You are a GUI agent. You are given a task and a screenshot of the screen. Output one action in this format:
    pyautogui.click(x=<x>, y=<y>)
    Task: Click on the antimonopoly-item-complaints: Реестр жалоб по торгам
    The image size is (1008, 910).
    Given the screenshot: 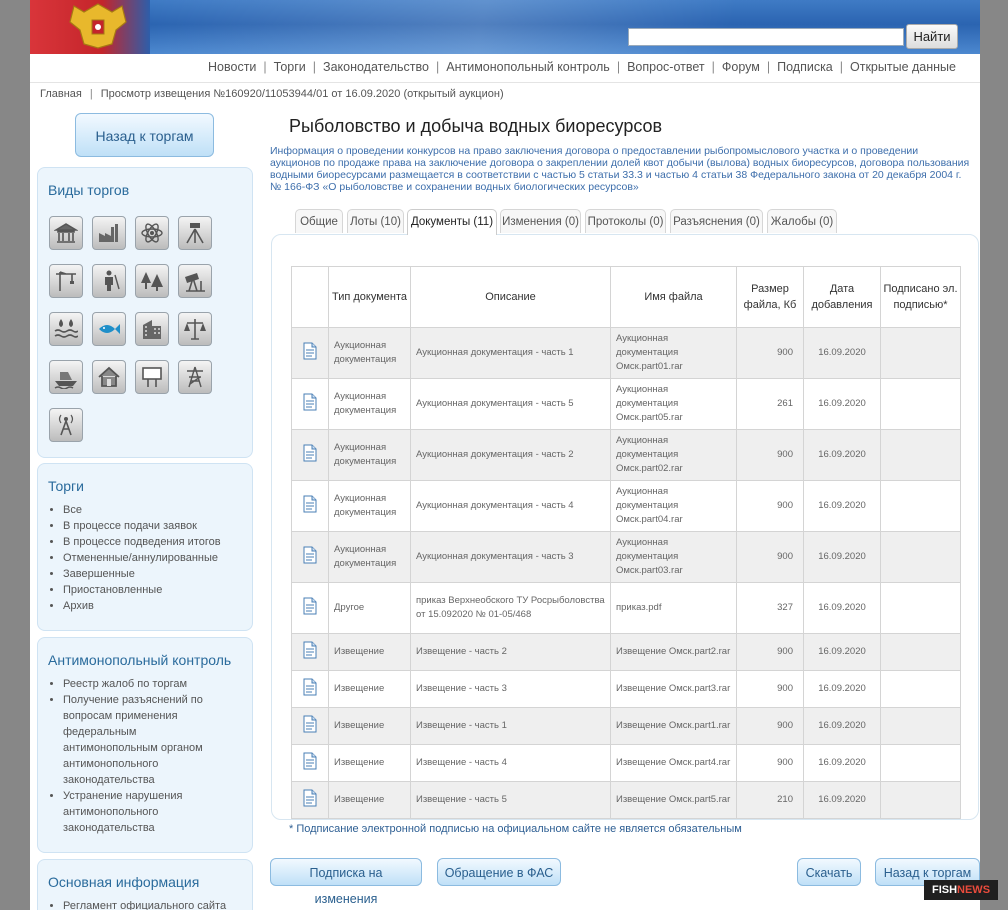 What is the action you would take?
    pyautogui.click(x=147, y=684)
    